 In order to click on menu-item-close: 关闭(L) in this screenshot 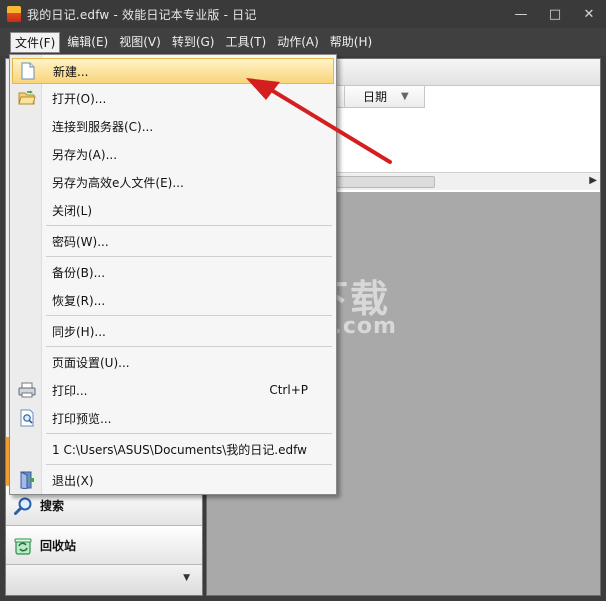, I will do `click(173, 210)`.